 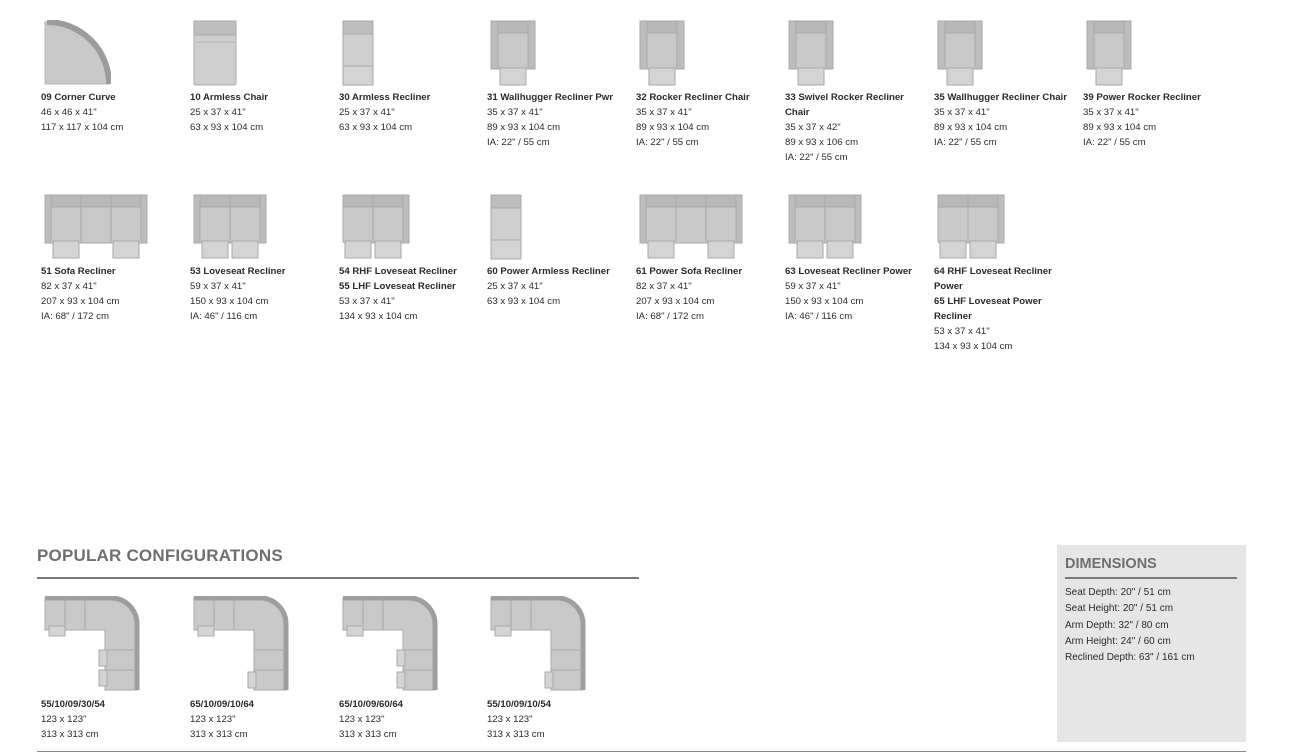 I want to click on section-title: POPULAR CONFIGURATIONS, so click(x=160, y=555).